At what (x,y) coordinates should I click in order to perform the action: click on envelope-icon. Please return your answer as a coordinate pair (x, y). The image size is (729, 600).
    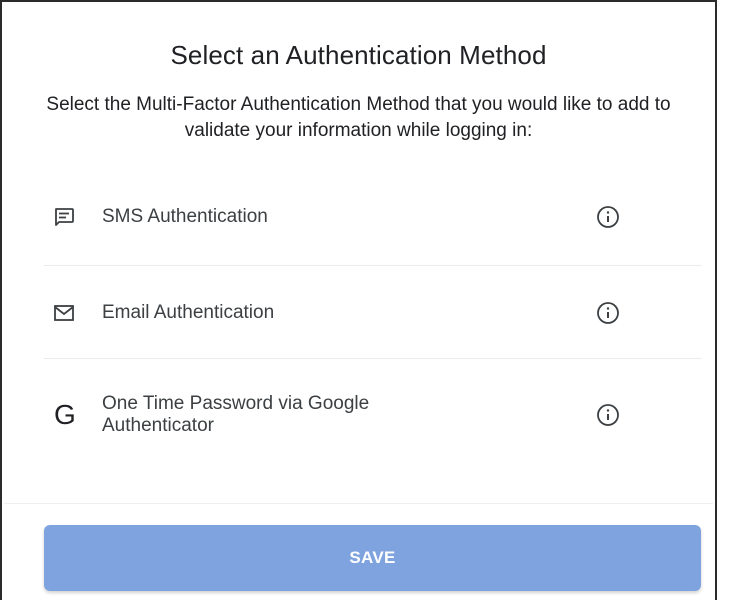
    Looking at the image, I should click on (72, 313).